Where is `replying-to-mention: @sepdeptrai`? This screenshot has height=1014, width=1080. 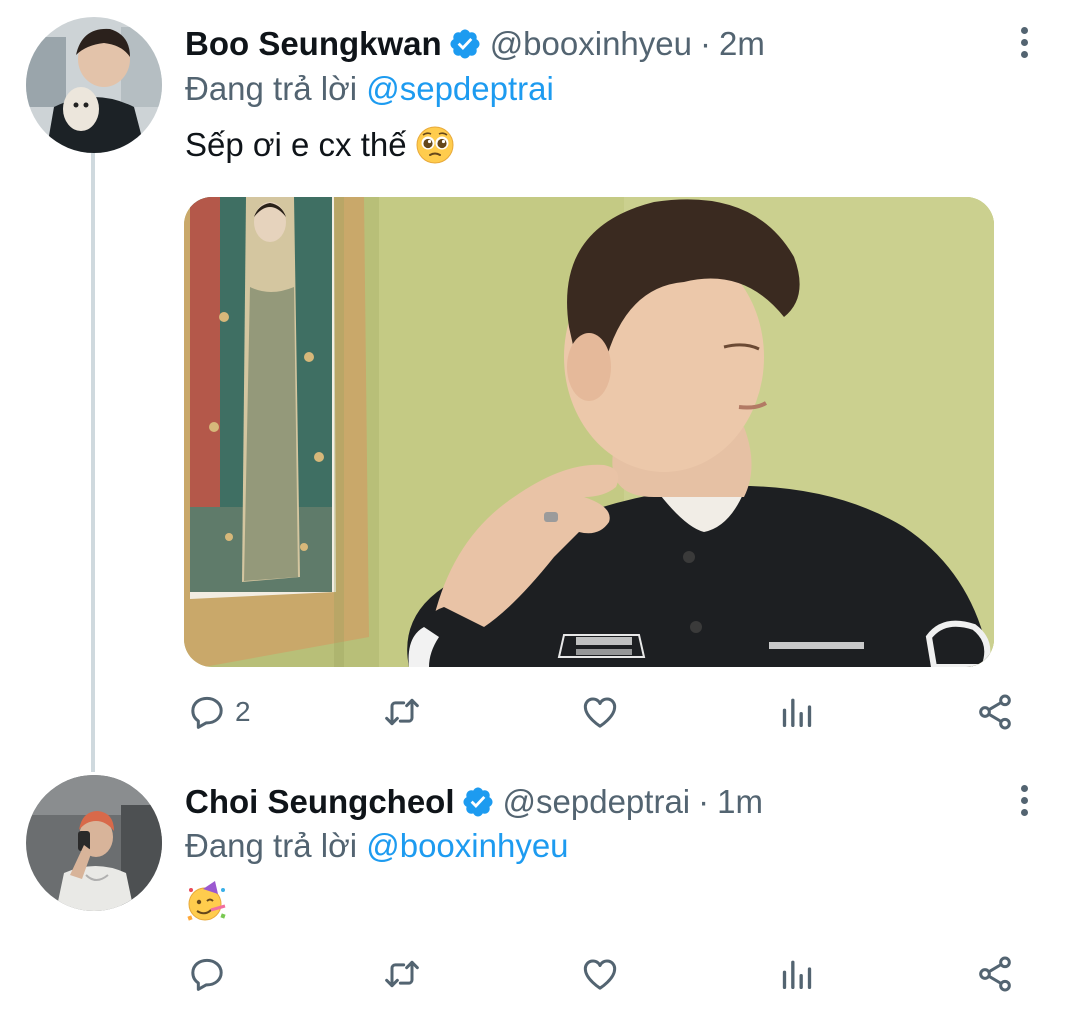 replying-to-mention: @sepdeptrai is located at coordinates (460, 88).